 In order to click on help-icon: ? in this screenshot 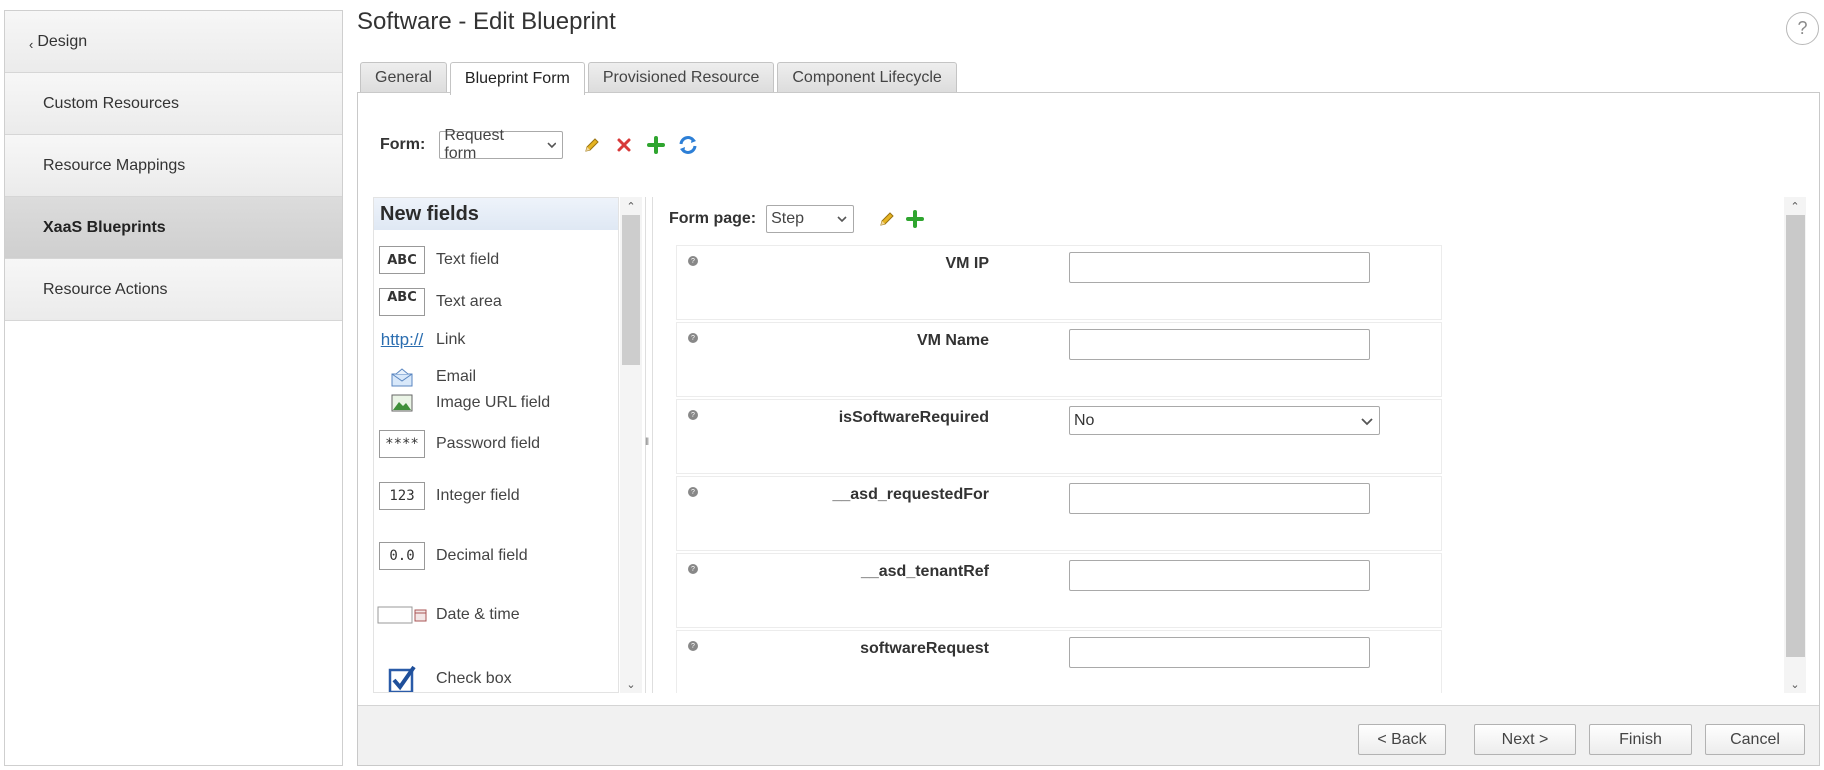, I will do `click(1802, 28)`.